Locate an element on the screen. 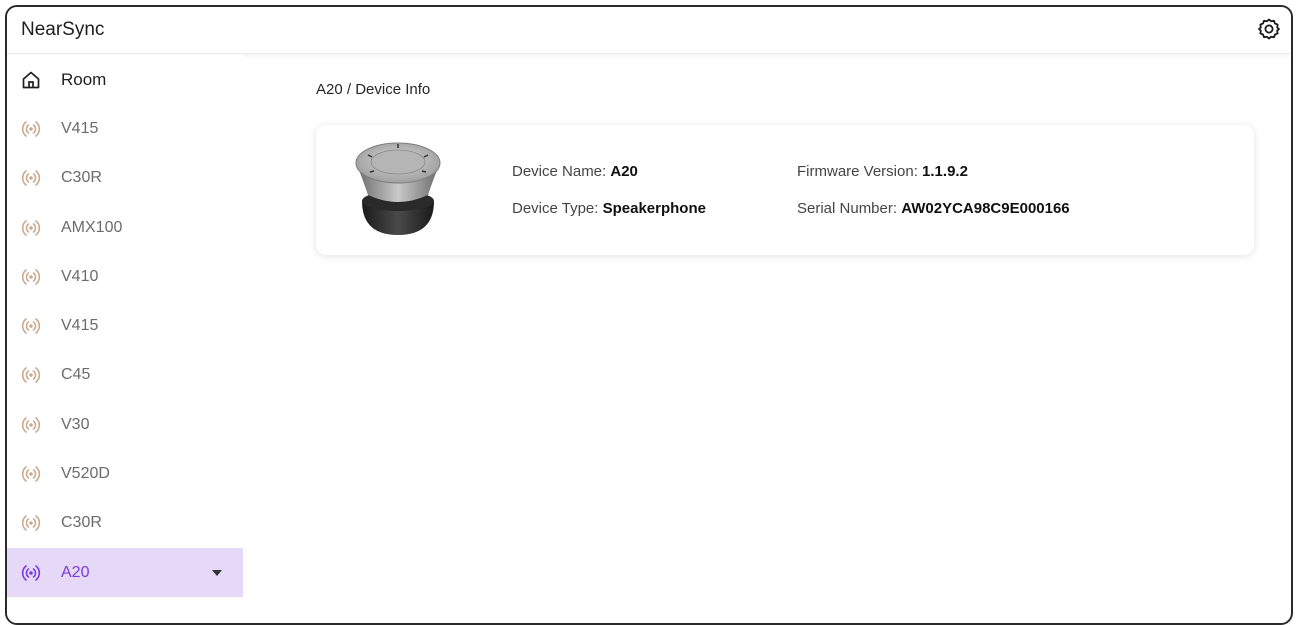 This screenshot has width=1298, height=625. home-icon is located at coordinates (31, 80).